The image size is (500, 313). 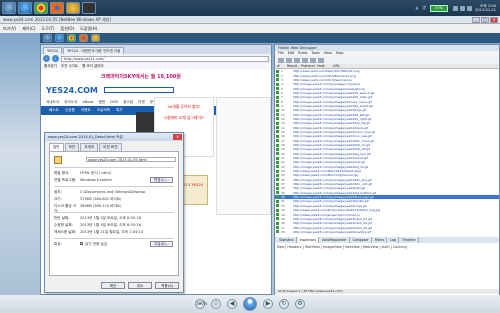 What do you see at coordinates (88, 29) in the screenshot?
I see `menu-help: 도움말(H)` at bounding box center [88, 29].